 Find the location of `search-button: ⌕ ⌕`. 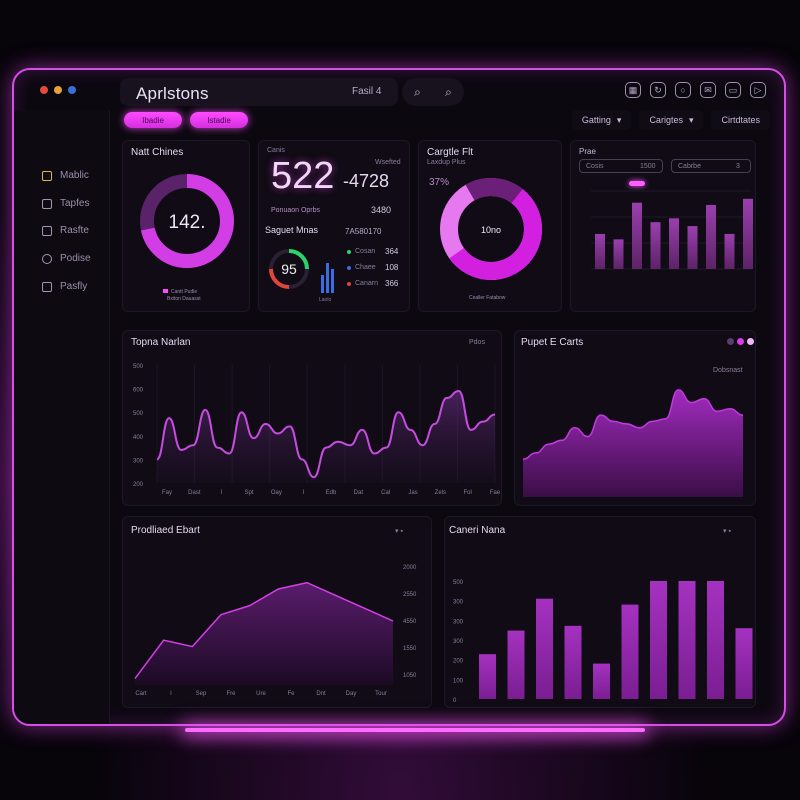

search-button: ⌕ ⌕ is located at coordinates (433, 92).